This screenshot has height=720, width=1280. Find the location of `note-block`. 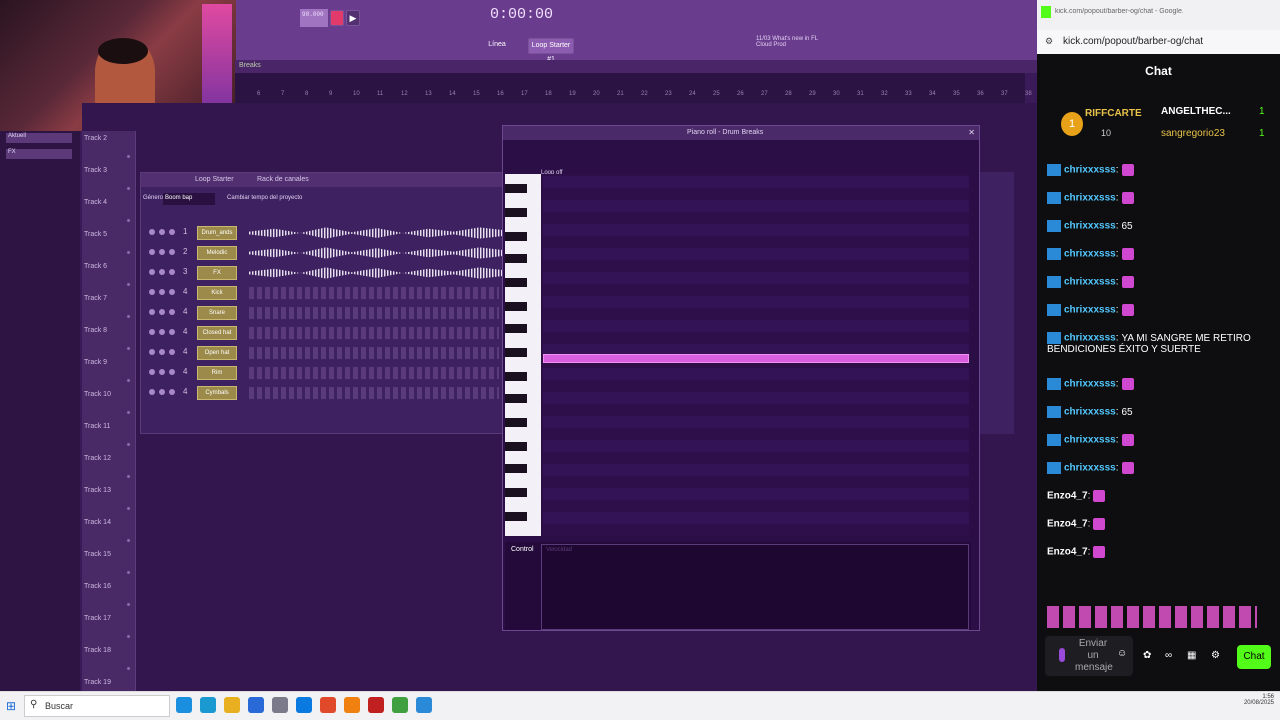

note-block is located at coordinates (756, 358).